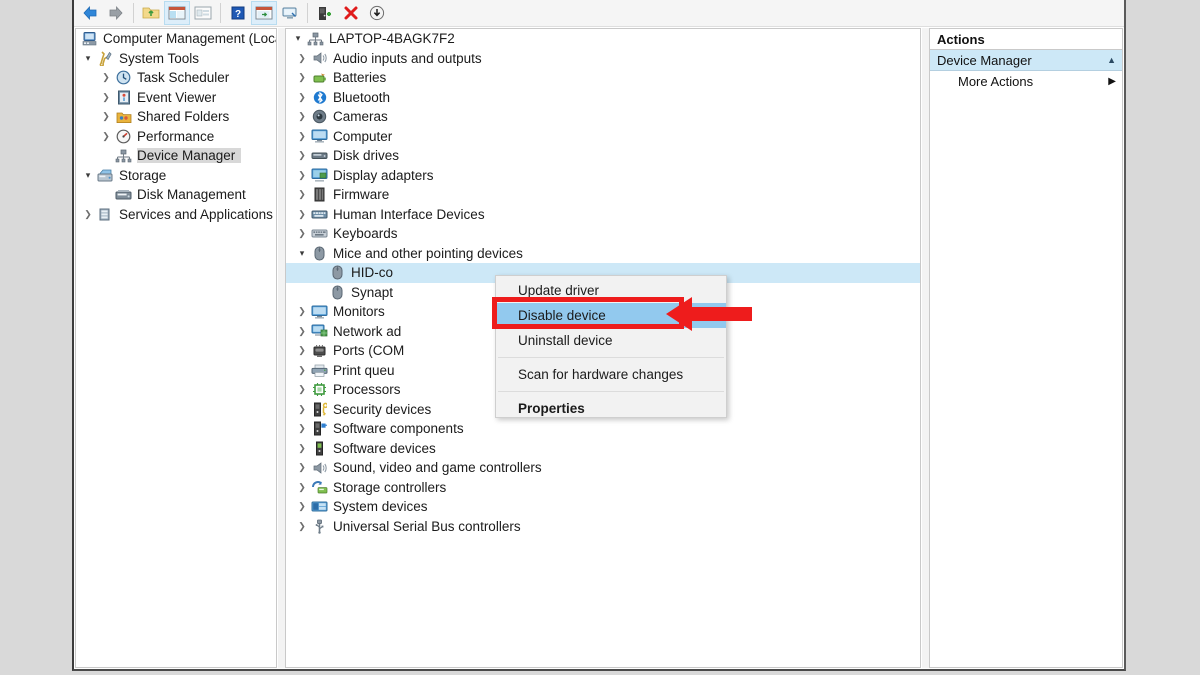 The image size is (1200, 675). Describe the element at coordinates (351, 13) in the screenshot. I see `uninstall-device-icon` at that location.